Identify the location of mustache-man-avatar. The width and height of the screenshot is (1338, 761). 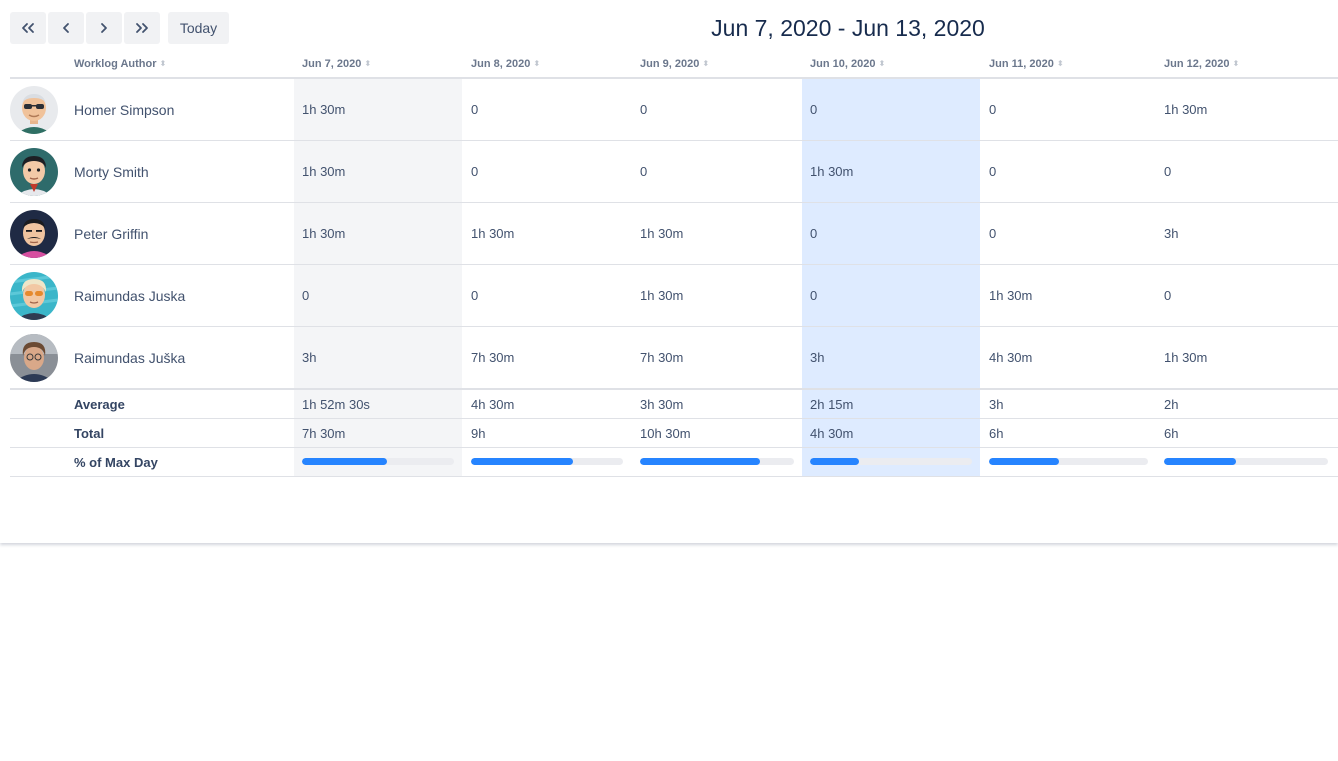
(34, 234).